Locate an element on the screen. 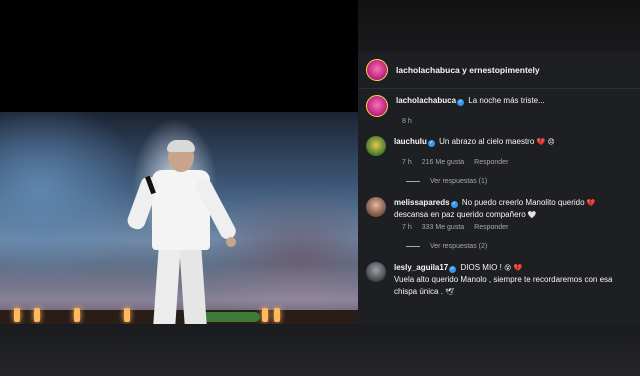  white-heart-emoji: 🤍 is located at coordinates (532, 215).